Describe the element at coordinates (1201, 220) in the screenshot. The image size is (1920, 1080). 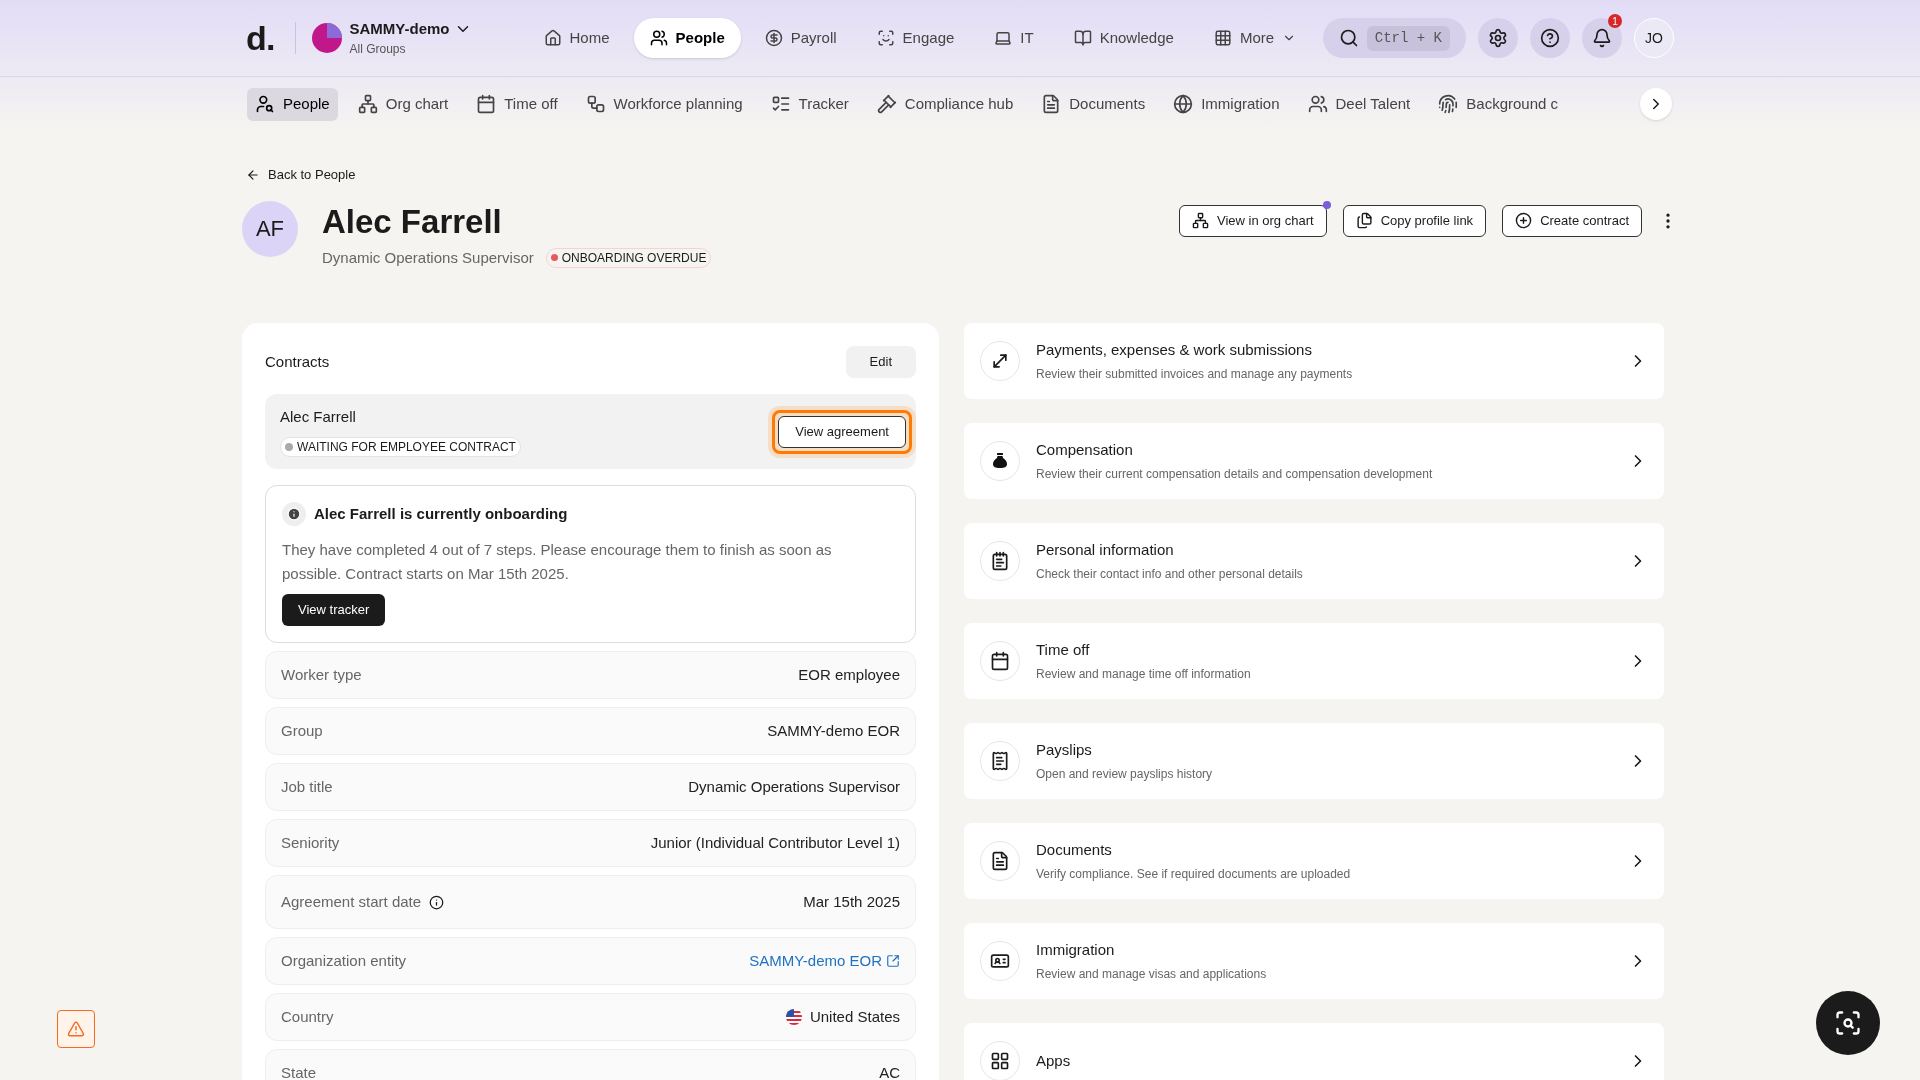
I see `org-chart-icon` at that location.